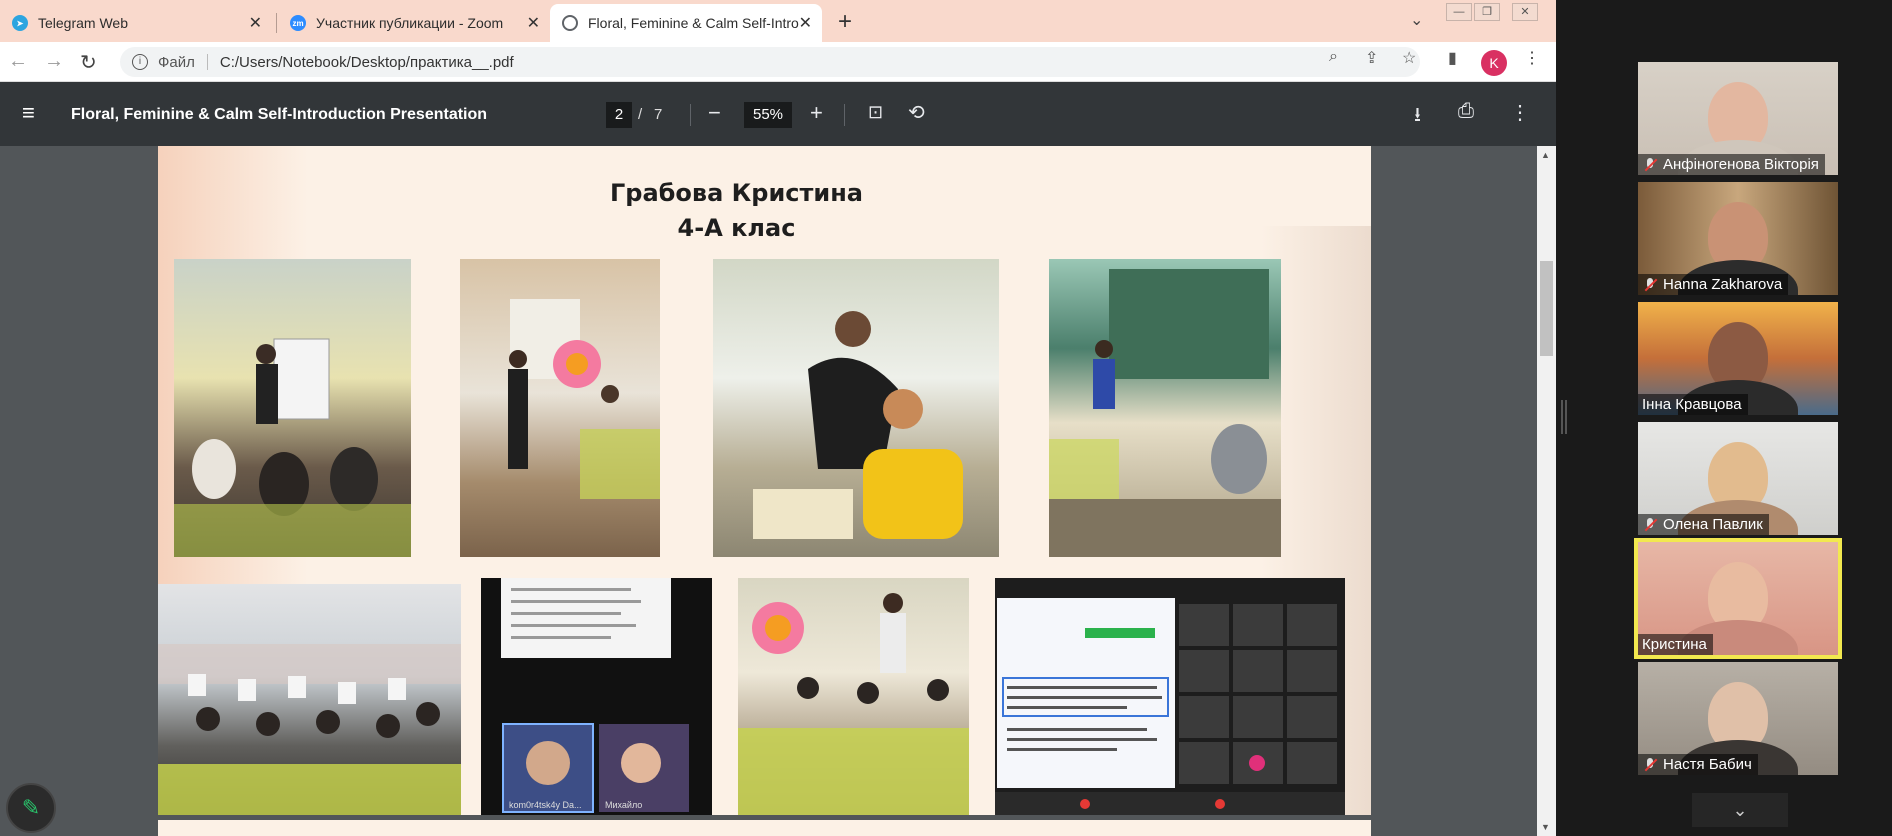 The height and width of the screenshot is (836, 1892). What do you see at coordinates (1723, 284) in the screenshot?
I see `participant-name-text: Hanna Zakharova` at bounding box center [1723, 284].